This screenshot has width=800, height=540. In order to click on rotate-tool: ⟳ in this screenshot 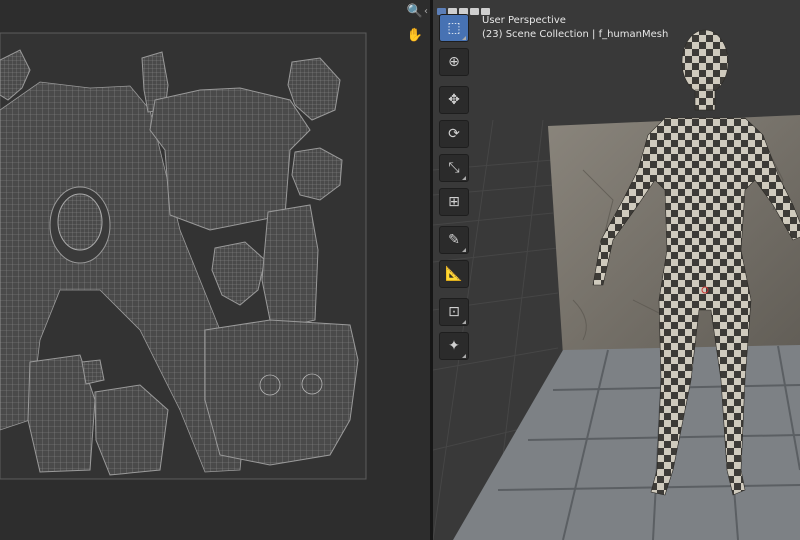, I will do `click(454, 134)`.